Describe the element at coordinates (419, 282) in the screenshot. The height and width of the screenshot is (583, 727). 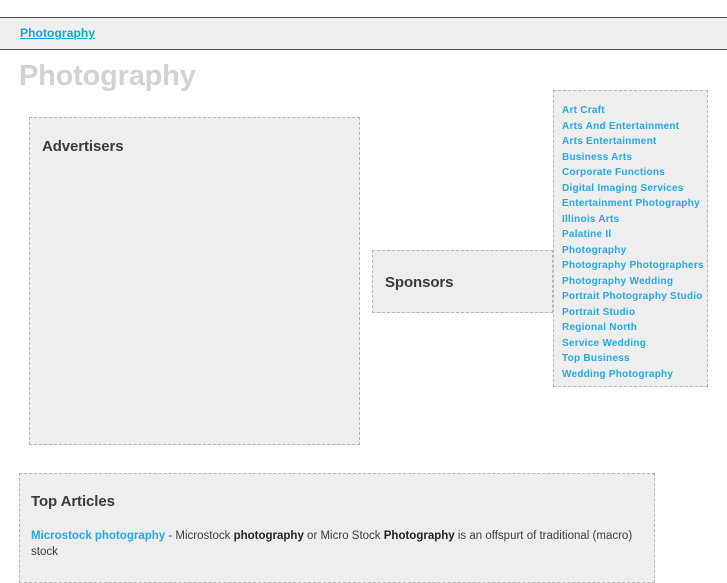
I see `sponsors-heading: Sponsors` at that location.